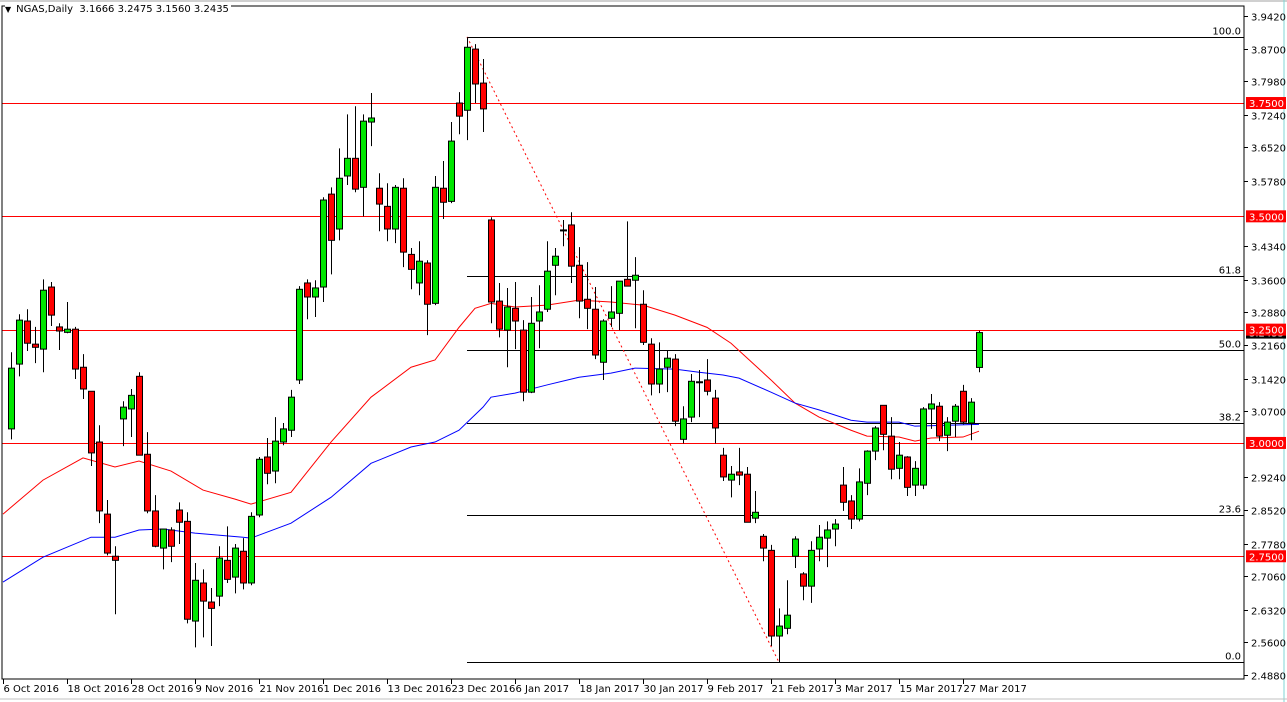 This screenshot has height=702, width=1287. I want to click on level-price-label: 3.5000, so click(1266, 217).